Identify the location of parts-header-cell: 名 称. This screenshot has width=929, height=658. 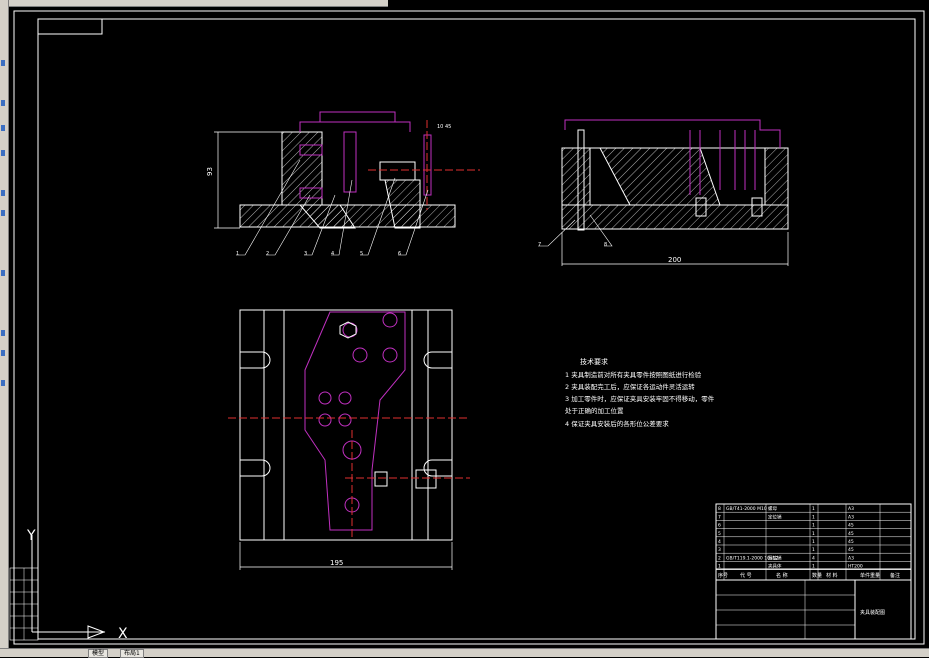
(782, 575).